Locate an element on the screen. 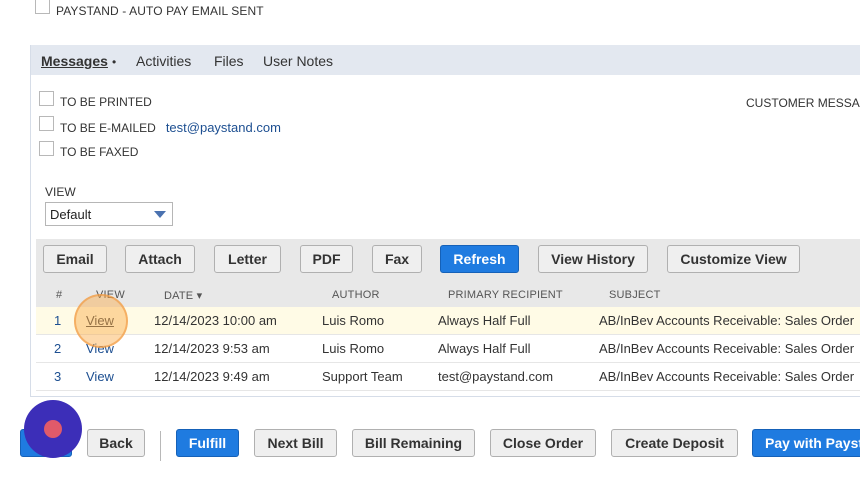 The width and height of the screenshot is (860, 482). pay-with-paystand-button: Pay with Payst is located at coordinates (806, 443).